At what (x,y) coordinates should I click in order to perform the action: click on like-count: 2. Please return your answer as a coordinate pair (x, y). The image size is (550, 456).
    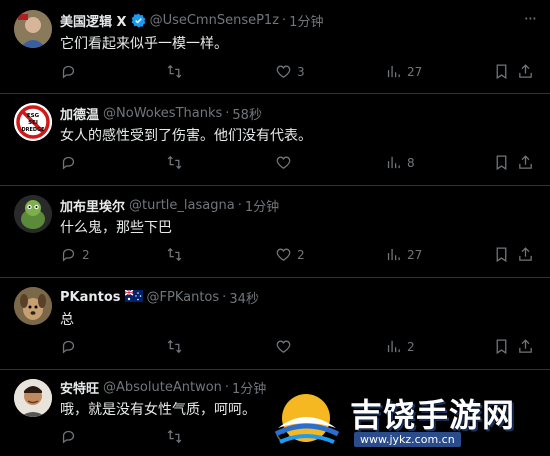
    Looking at the image, I should click on (301, 254).